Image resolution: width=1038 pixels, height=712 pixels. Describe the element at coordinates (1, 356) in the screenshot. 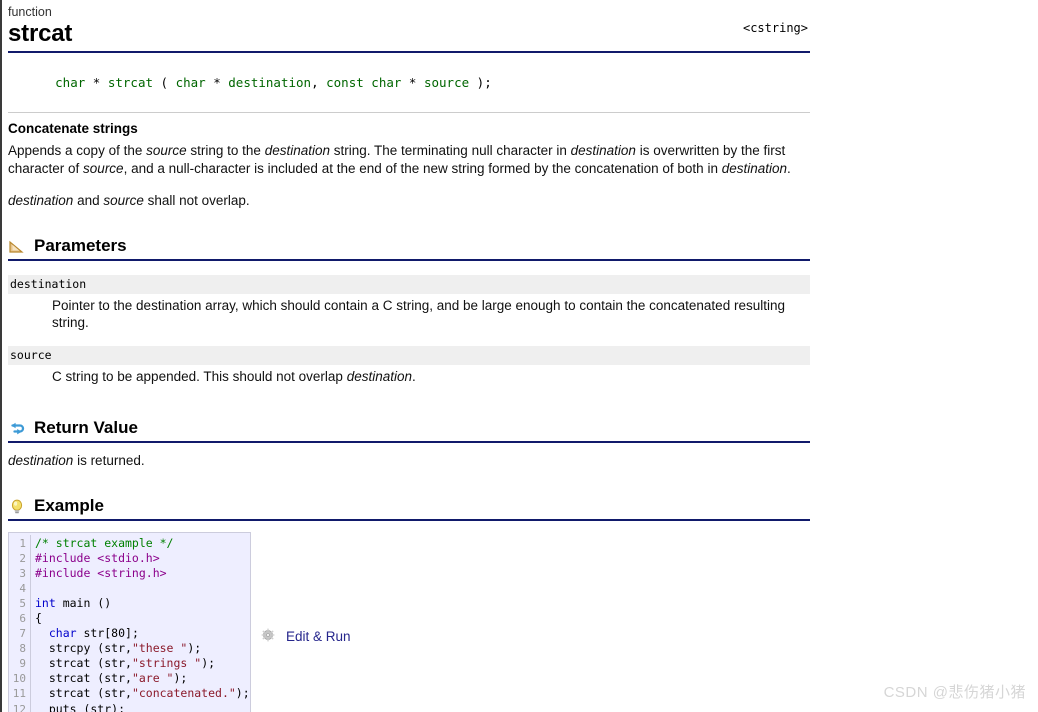

I see `page-left-border` at that location.